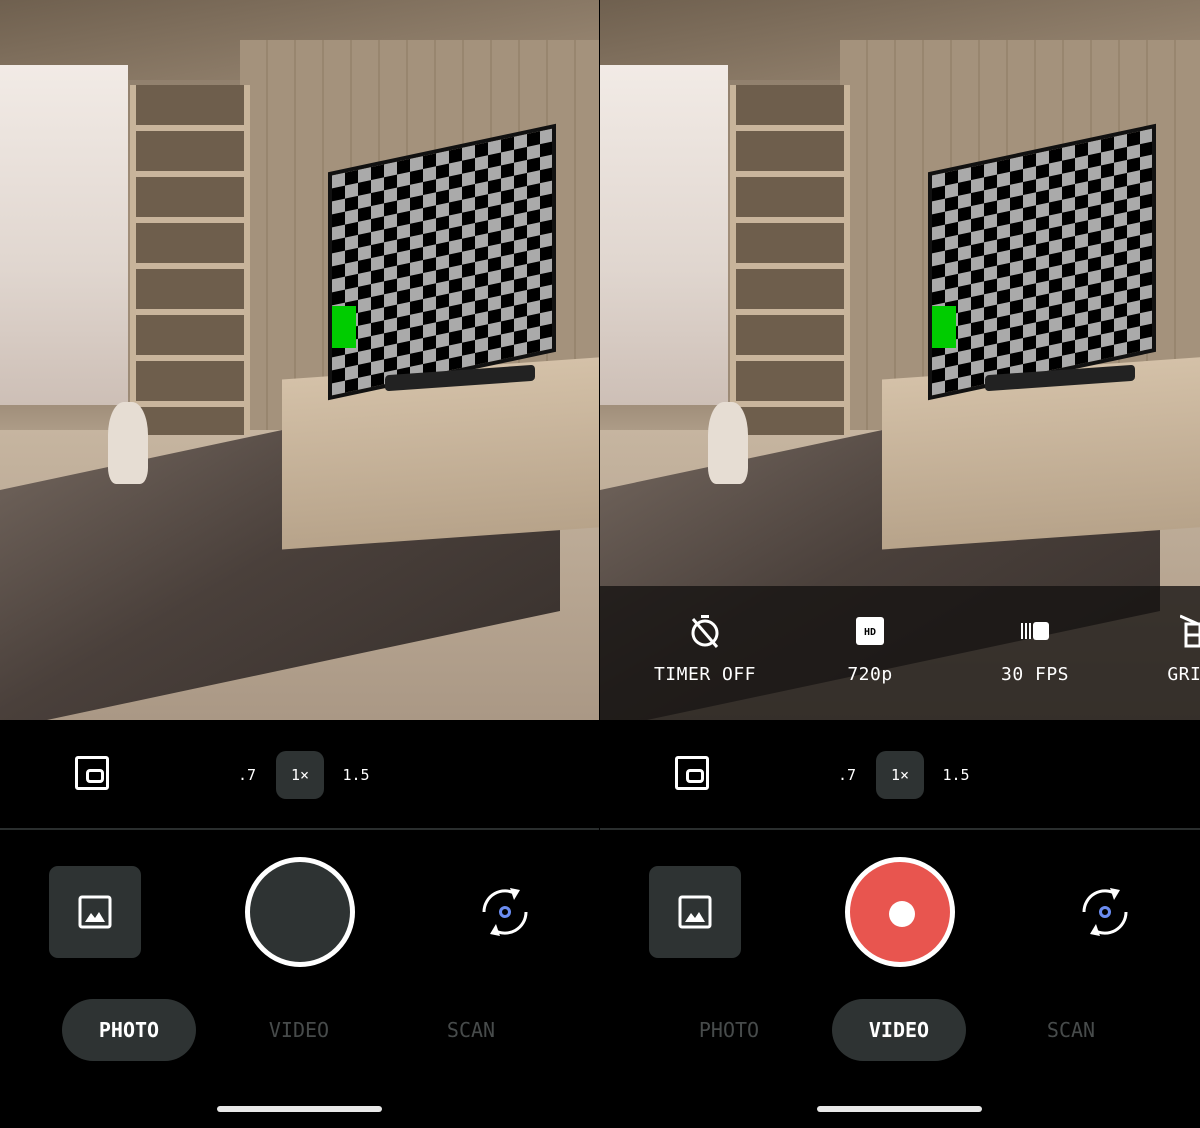 The height and width of the screenshot is (1128, 1200). I want to click on setting-grid: GRID, so click(1157, 635).